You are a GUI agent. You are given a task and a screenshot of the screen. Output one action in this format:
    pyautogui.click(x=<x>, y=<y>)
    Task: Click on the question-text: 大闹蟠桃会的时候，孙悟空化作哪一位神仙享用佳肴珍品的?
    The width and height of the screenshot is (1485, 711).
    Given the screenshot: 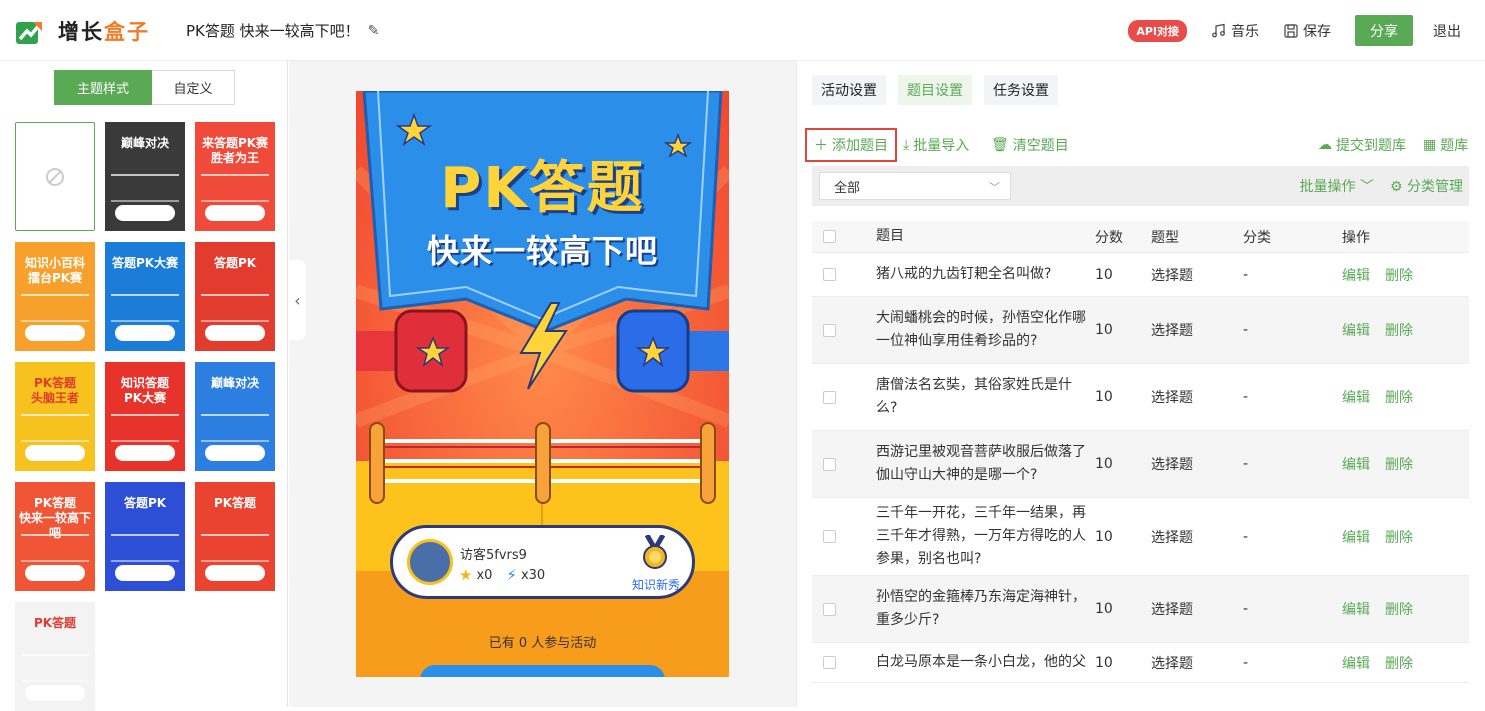 What is the action you would take?
    pyautogui.click(x=981, y=329)
    